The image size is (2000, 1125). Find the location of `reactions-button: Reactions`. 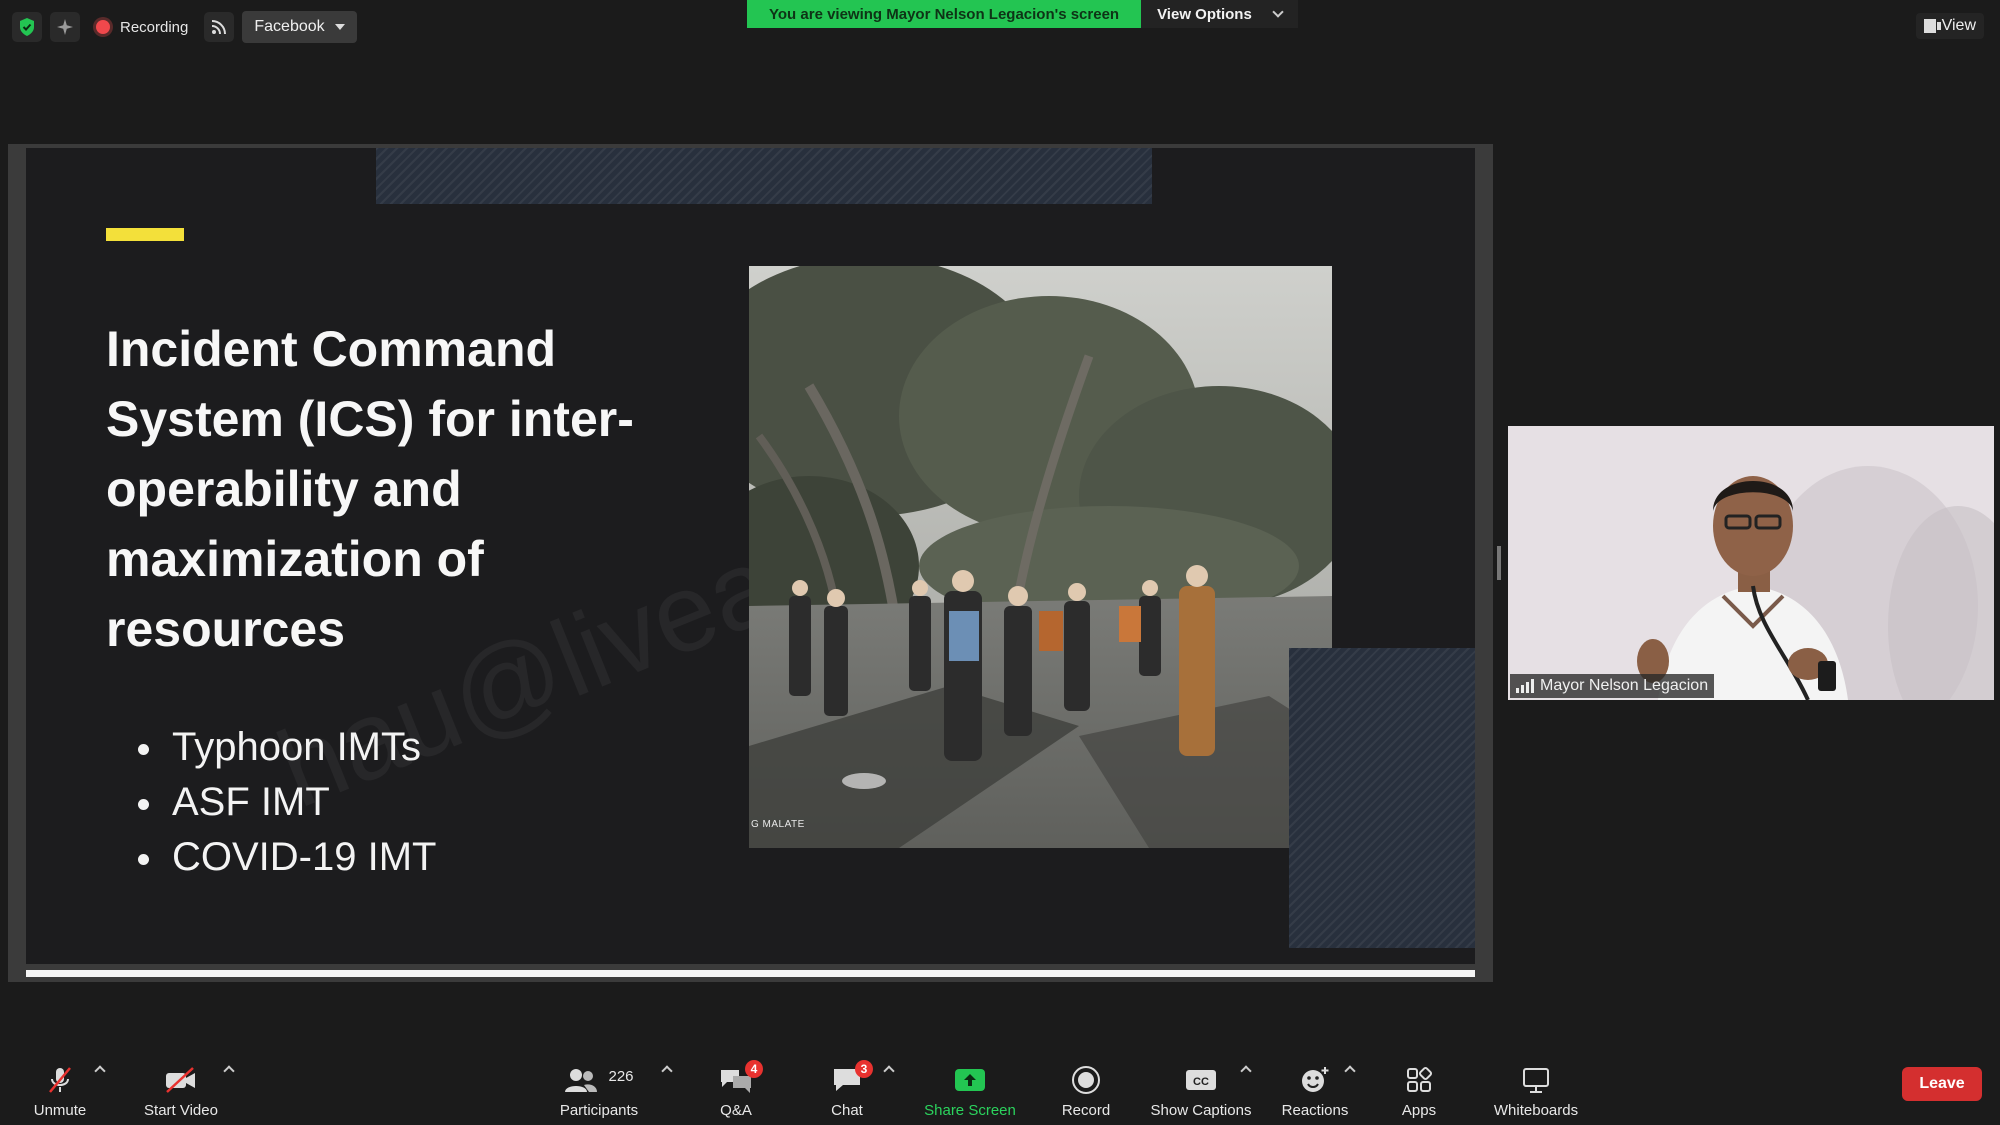

reactions-button: Reactions is located at coordinates (1315, 1088).